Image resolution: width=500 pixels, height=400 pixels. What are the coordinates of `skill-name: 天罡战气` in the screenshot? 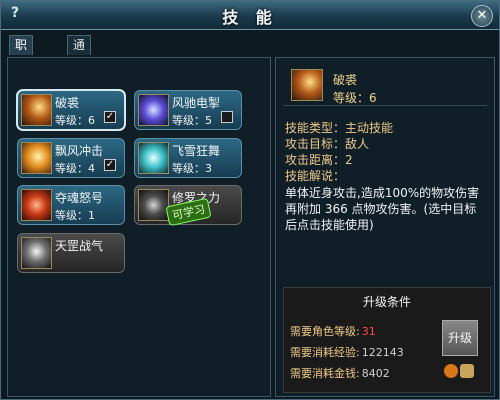 It's located at (79, 246).